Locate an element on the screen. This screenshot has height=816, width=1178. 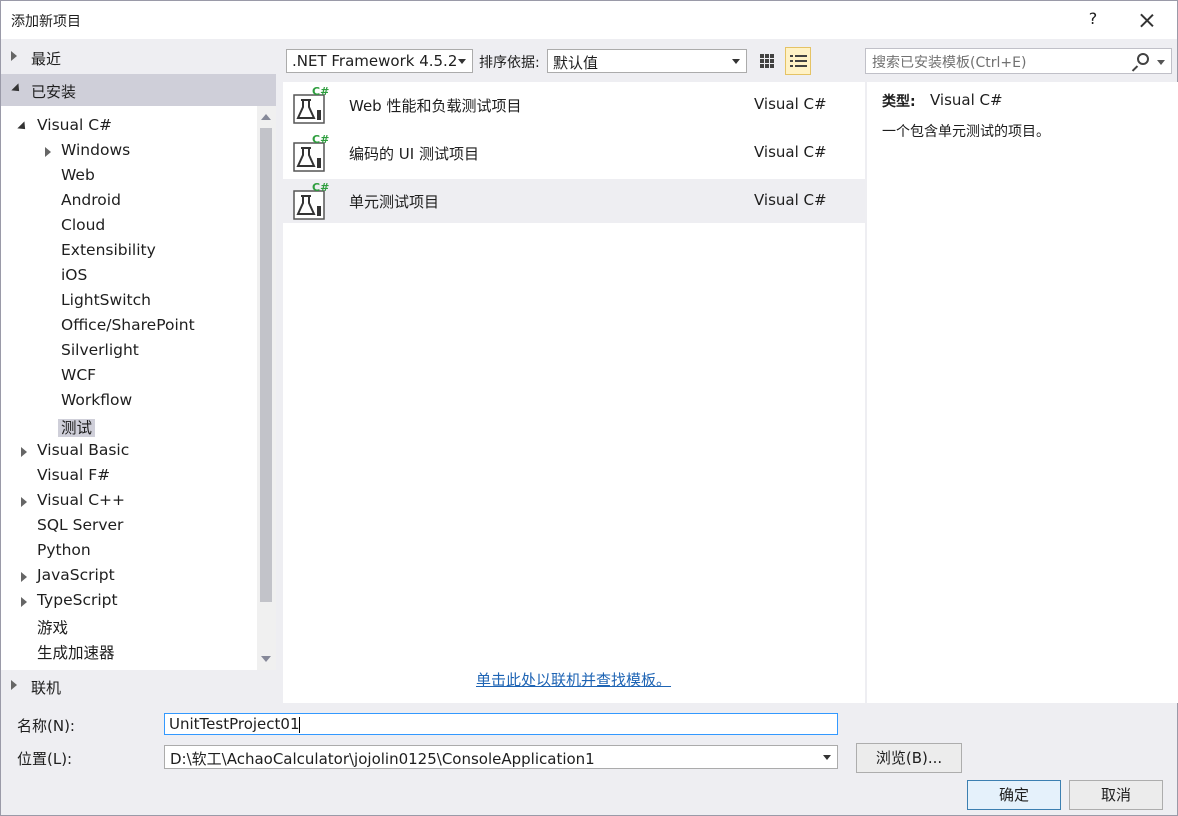
tree-item: Python is located at coordinates (64, 553).